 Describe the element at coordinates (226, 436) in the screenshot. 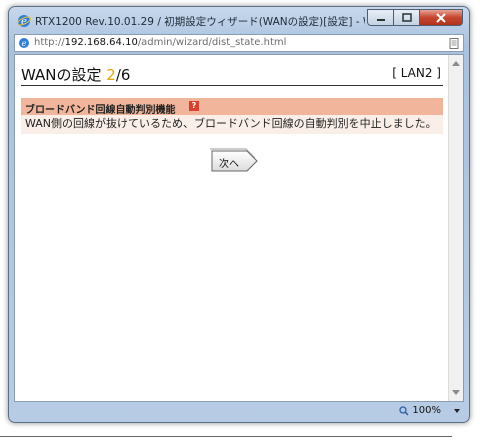

I see `divider-line` at that location.